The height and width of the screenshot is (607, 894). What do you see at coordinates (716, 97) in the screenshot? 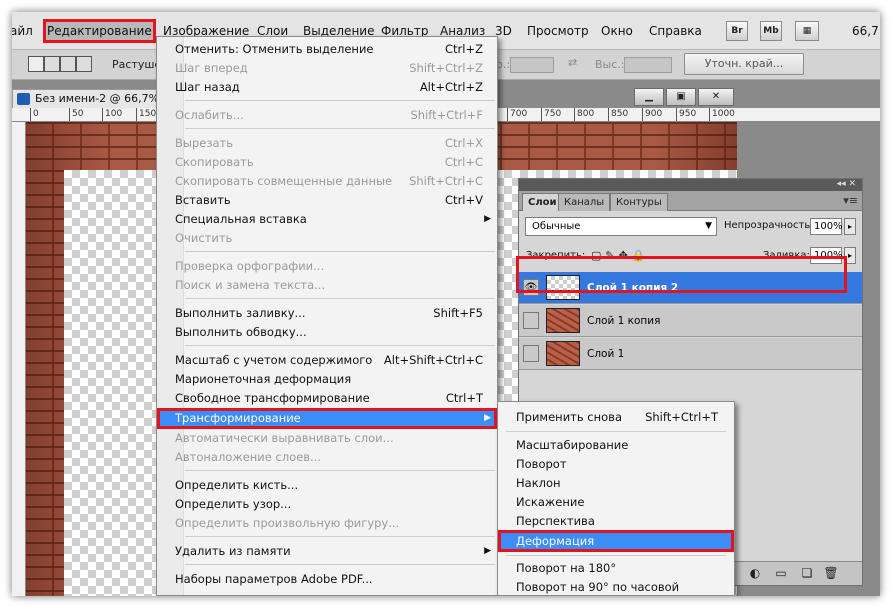
I see `close-icon: ✕` at bounding box center [716, 97].